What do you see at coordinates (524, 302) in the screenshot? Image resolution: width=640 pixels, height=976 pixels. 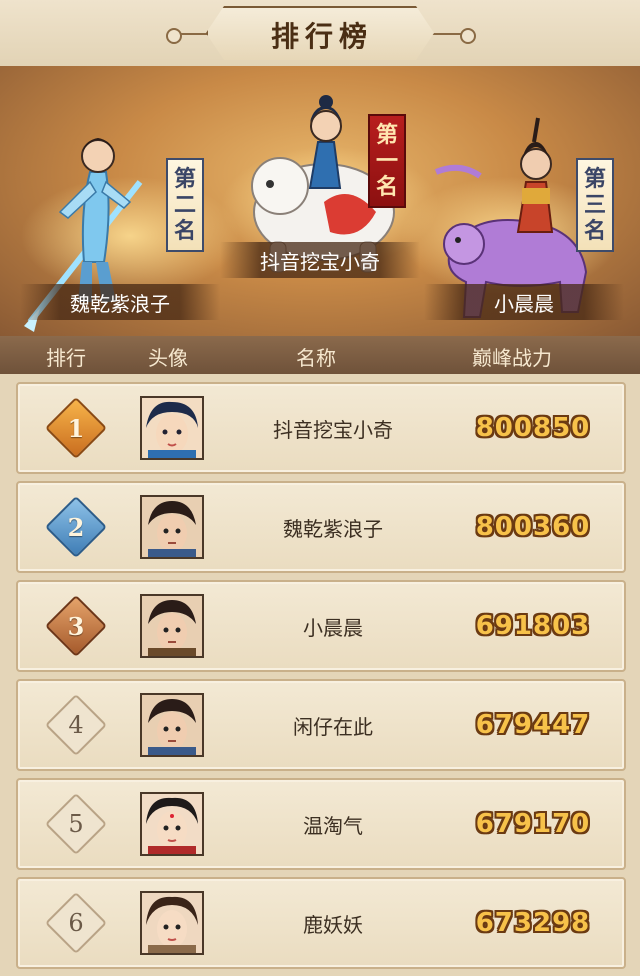 I see `third-place-name: 小晨晨` at bounding box center [524, 302].